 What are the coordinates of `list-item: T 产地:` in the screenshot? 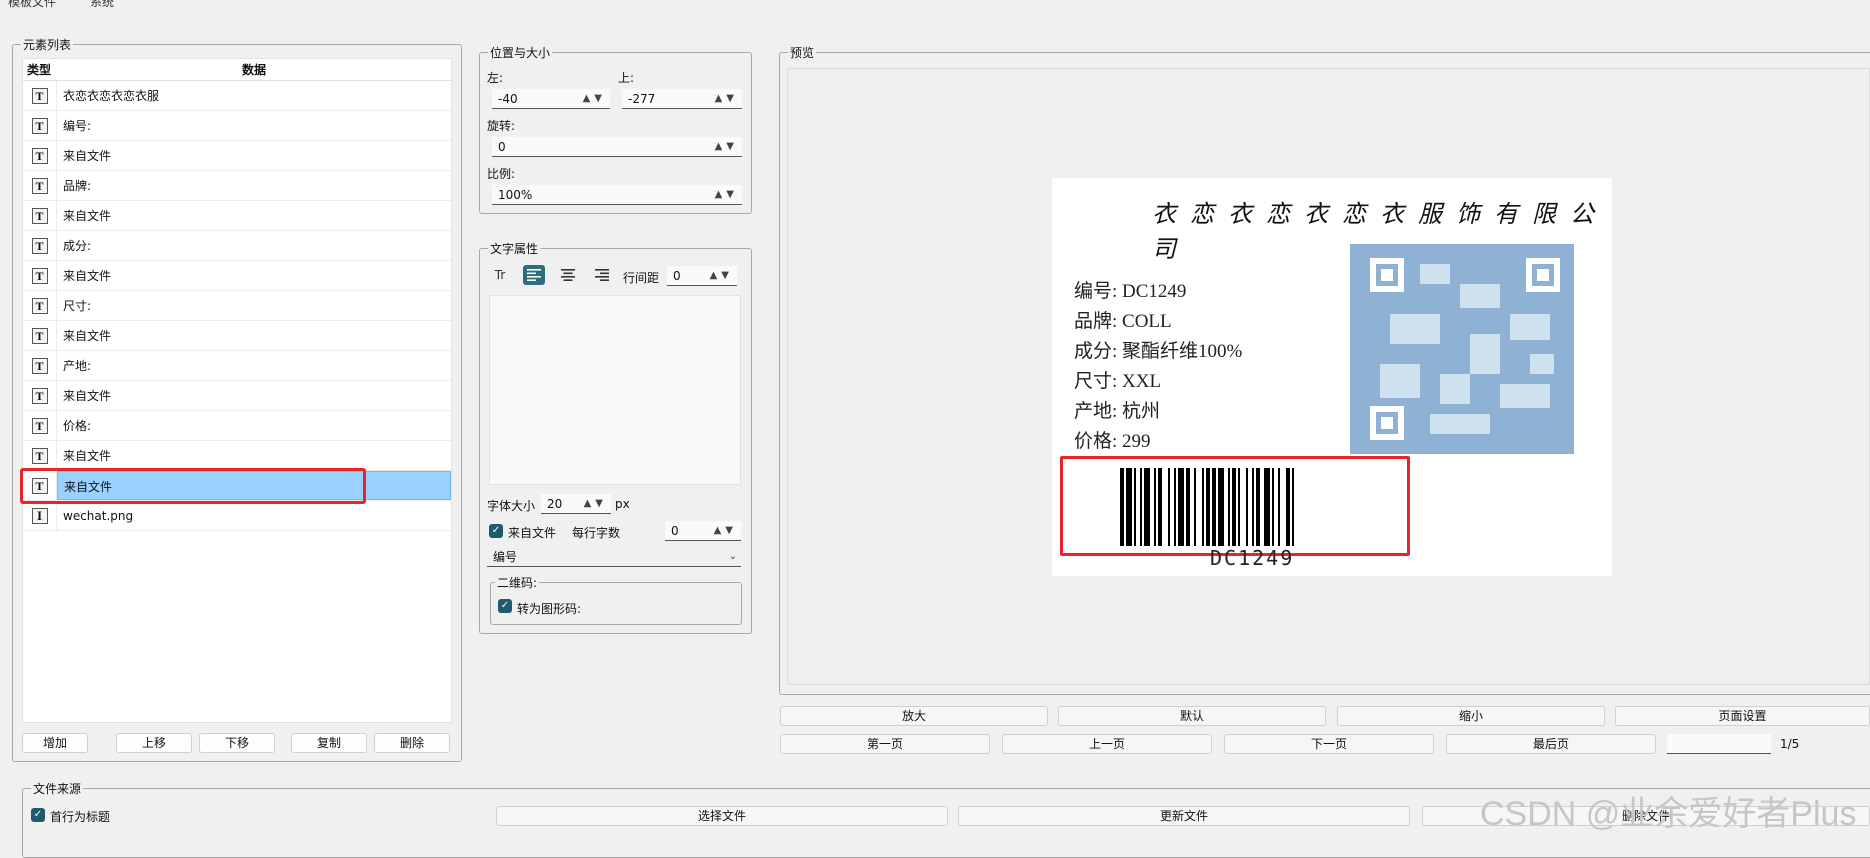 It's located at (237, 366).